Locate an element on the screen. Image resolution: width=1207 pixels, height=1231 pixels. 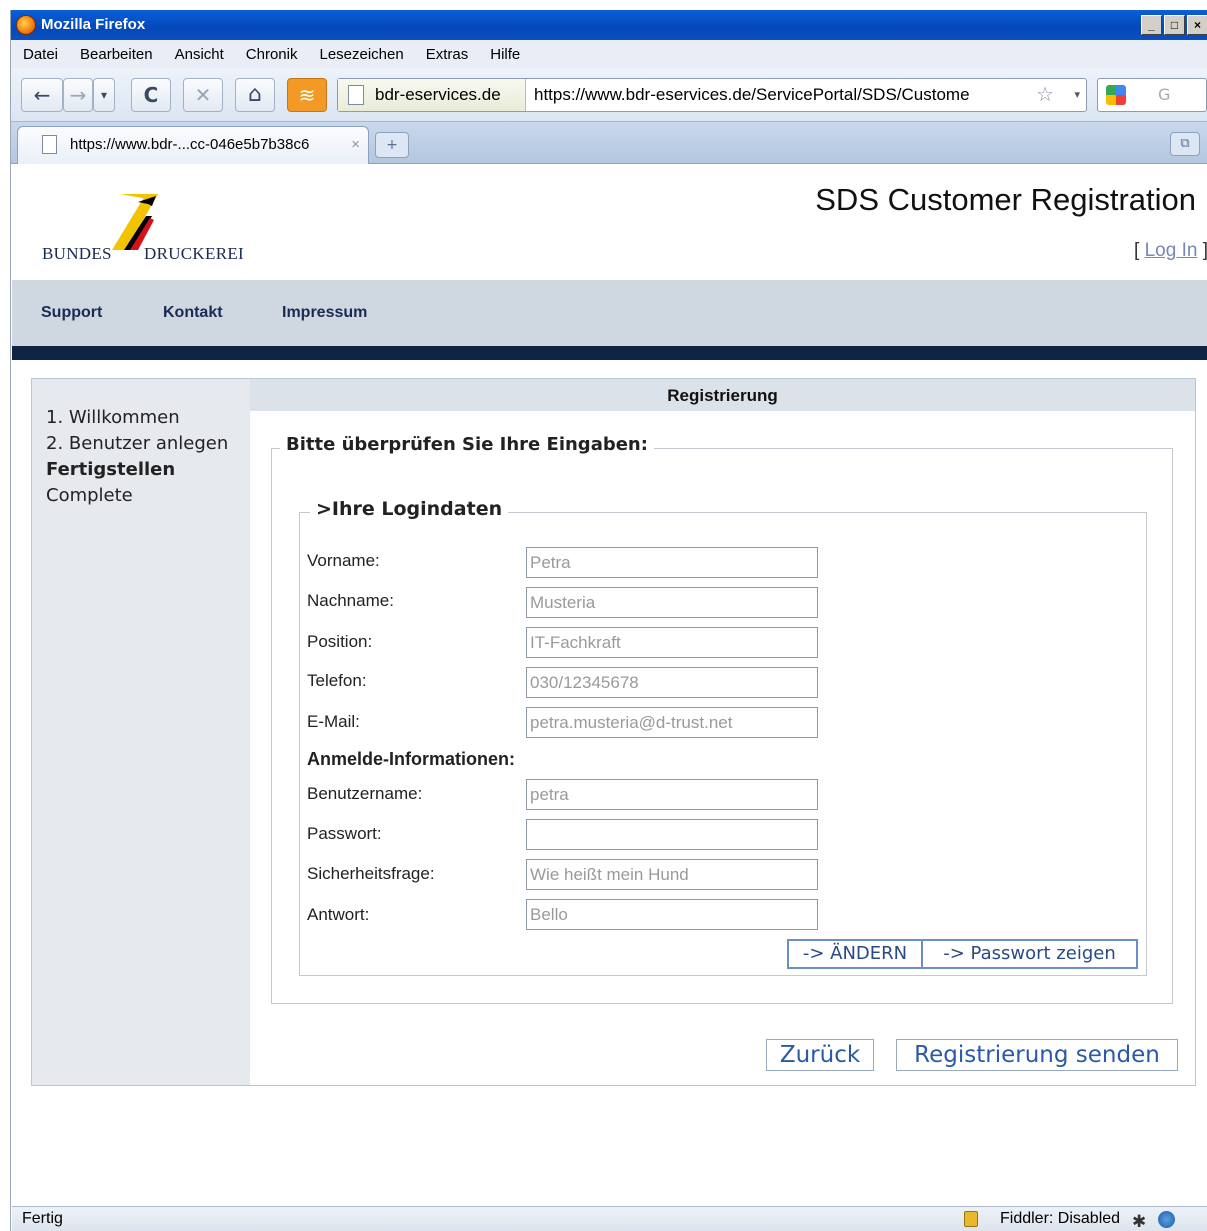
login-link: Log In is located at coordinates (1171, 250).